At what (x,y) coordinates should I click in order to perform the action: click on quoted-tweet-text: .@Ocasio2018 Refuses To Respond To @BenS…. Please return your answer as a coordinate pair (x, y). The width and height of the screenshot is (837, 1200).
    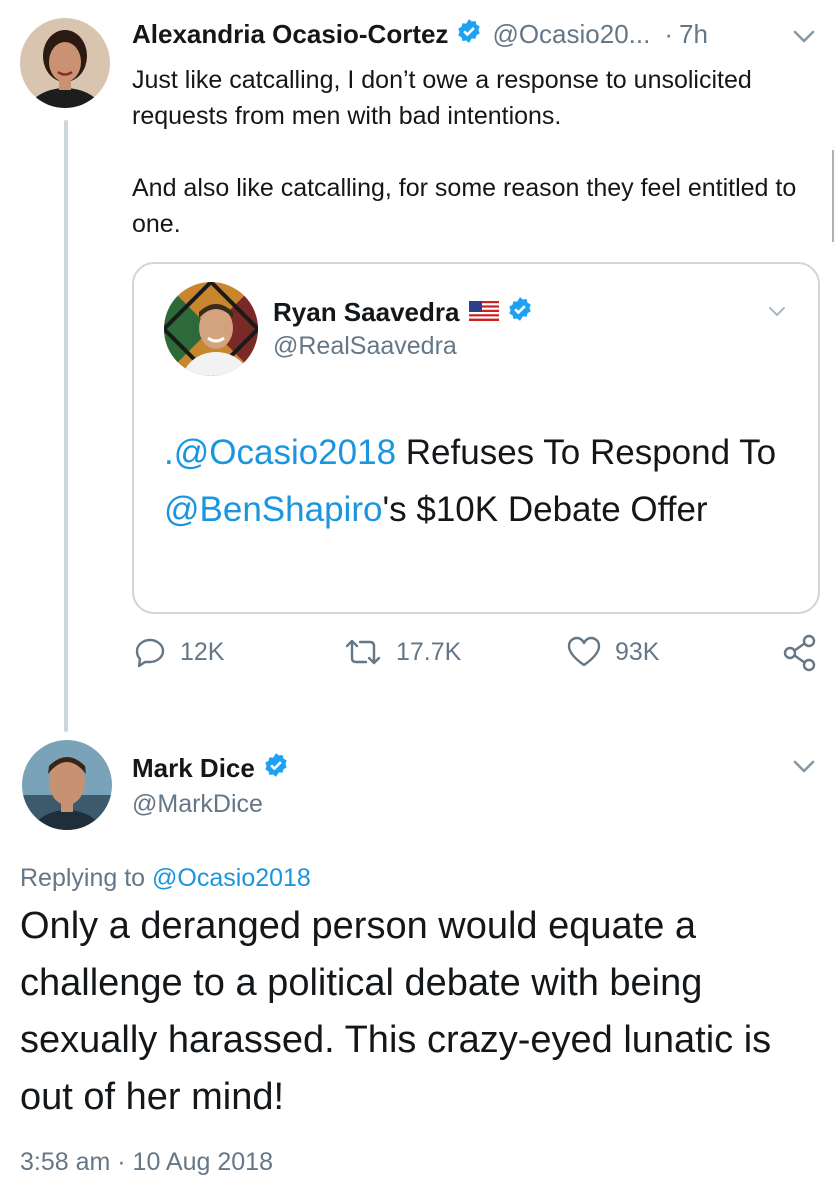
    Looking at the image, I should click on (479, 481).